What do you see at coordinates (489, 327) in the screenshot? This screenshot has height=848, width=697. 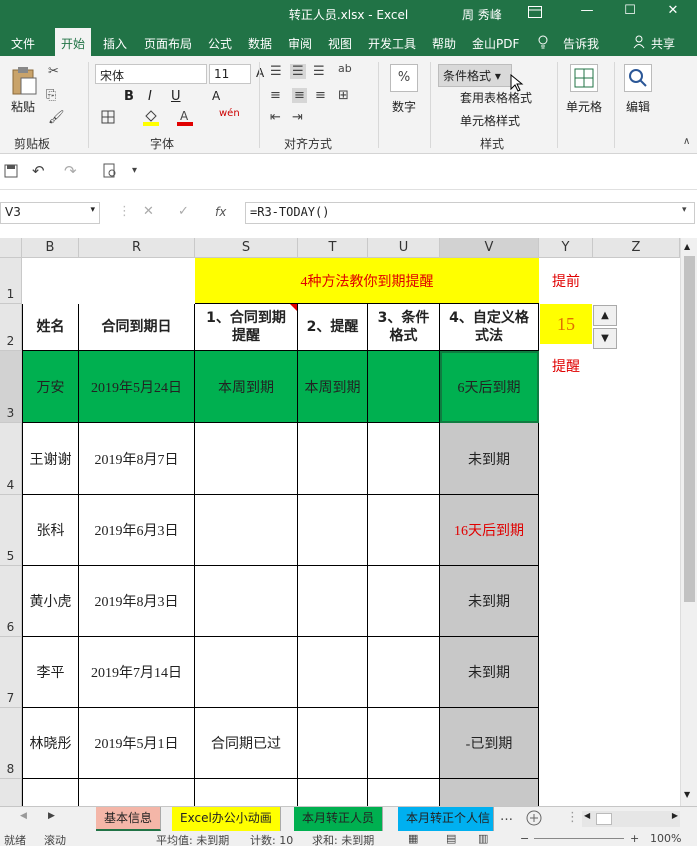 I see `header-method-4: 4、自定义格式法` at bounding box center [489, 327].